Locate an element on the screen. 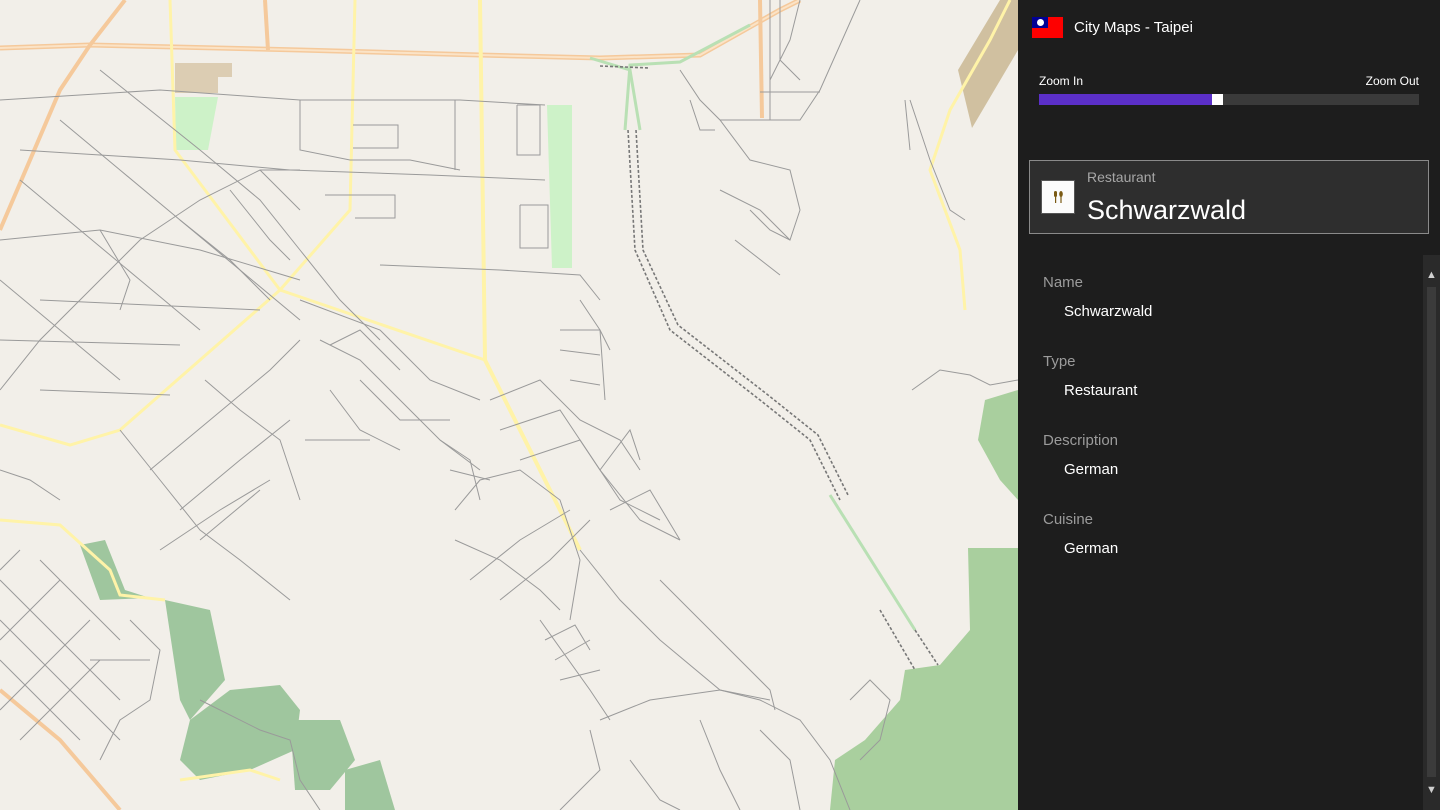 This screenshot has width=1440, height=810. detail-label: Name is located at coordinates (1063, 282).